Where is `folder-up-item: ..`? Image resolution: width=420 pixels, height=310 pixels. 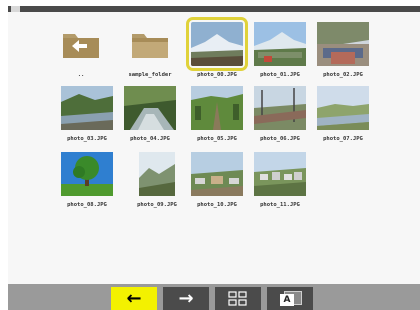 folder-up-item: .. is located at coordinates (81, 50).